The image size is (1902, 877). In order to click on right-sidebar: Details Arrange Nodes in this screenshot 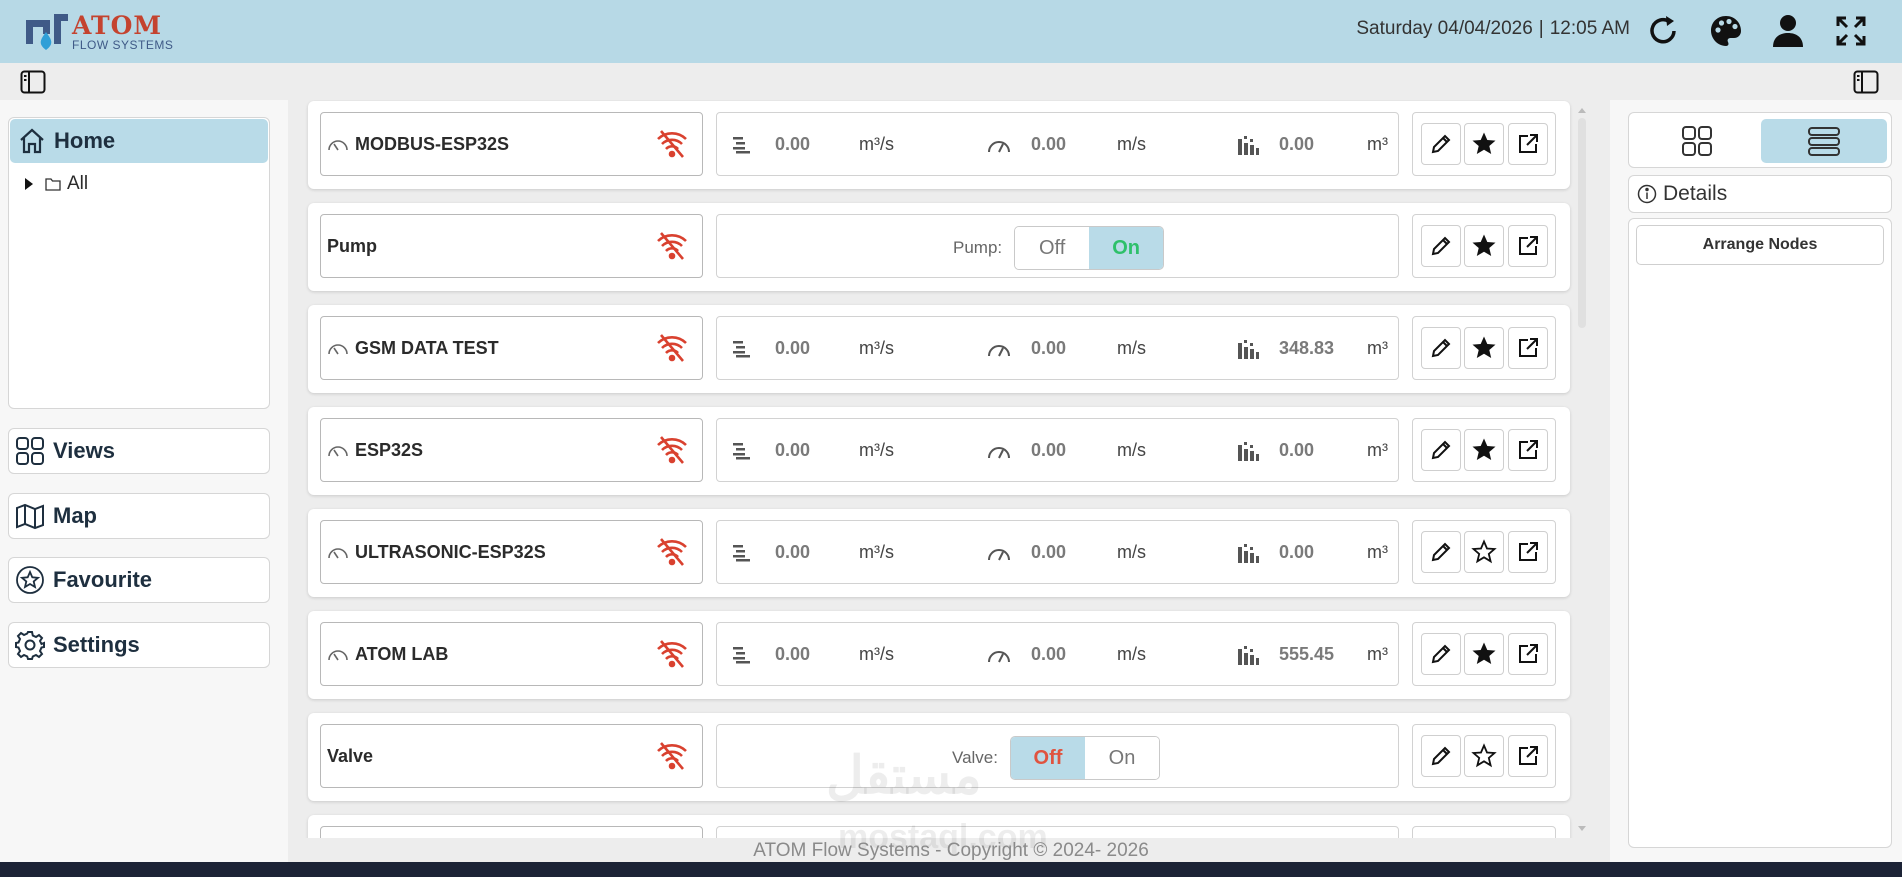, I will do `click(1756, 481)`.